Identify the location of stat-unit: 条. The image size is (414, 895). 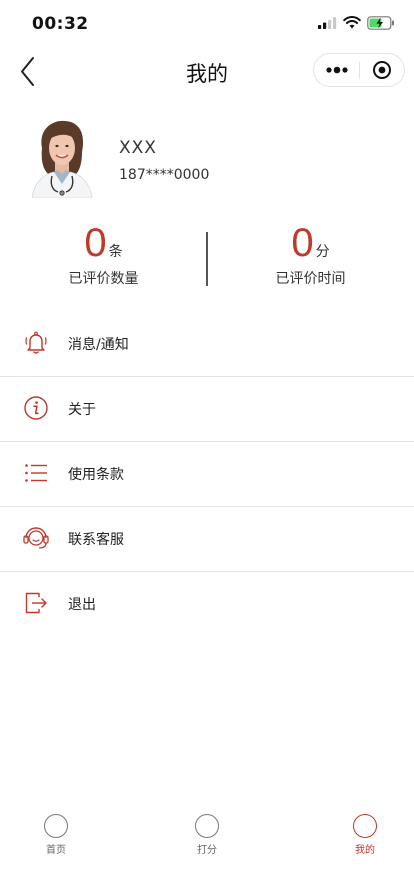
(115, 252).